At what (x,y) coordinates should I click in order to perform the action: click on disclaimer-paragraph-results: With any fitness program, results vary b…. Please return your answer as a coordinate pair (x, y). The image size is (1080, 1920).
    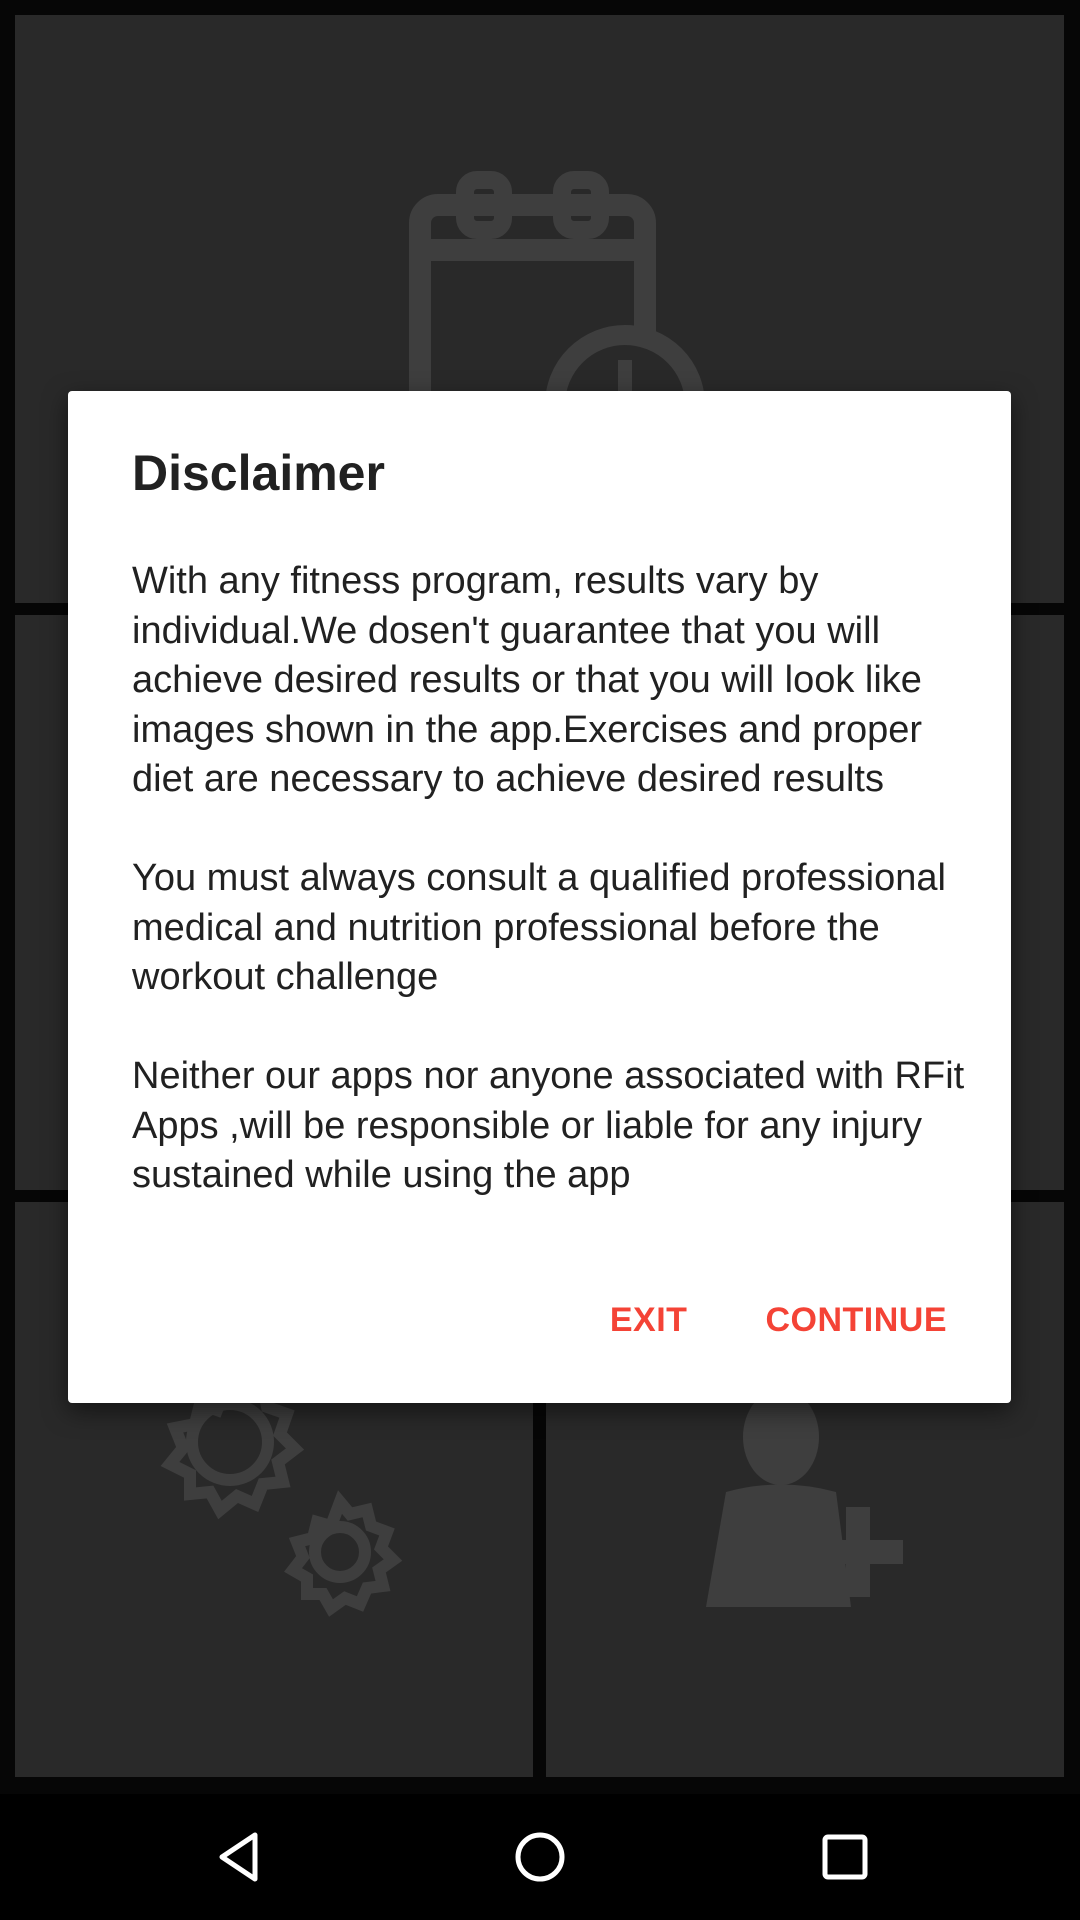
    Looking at the image, I should click on (527, 680).